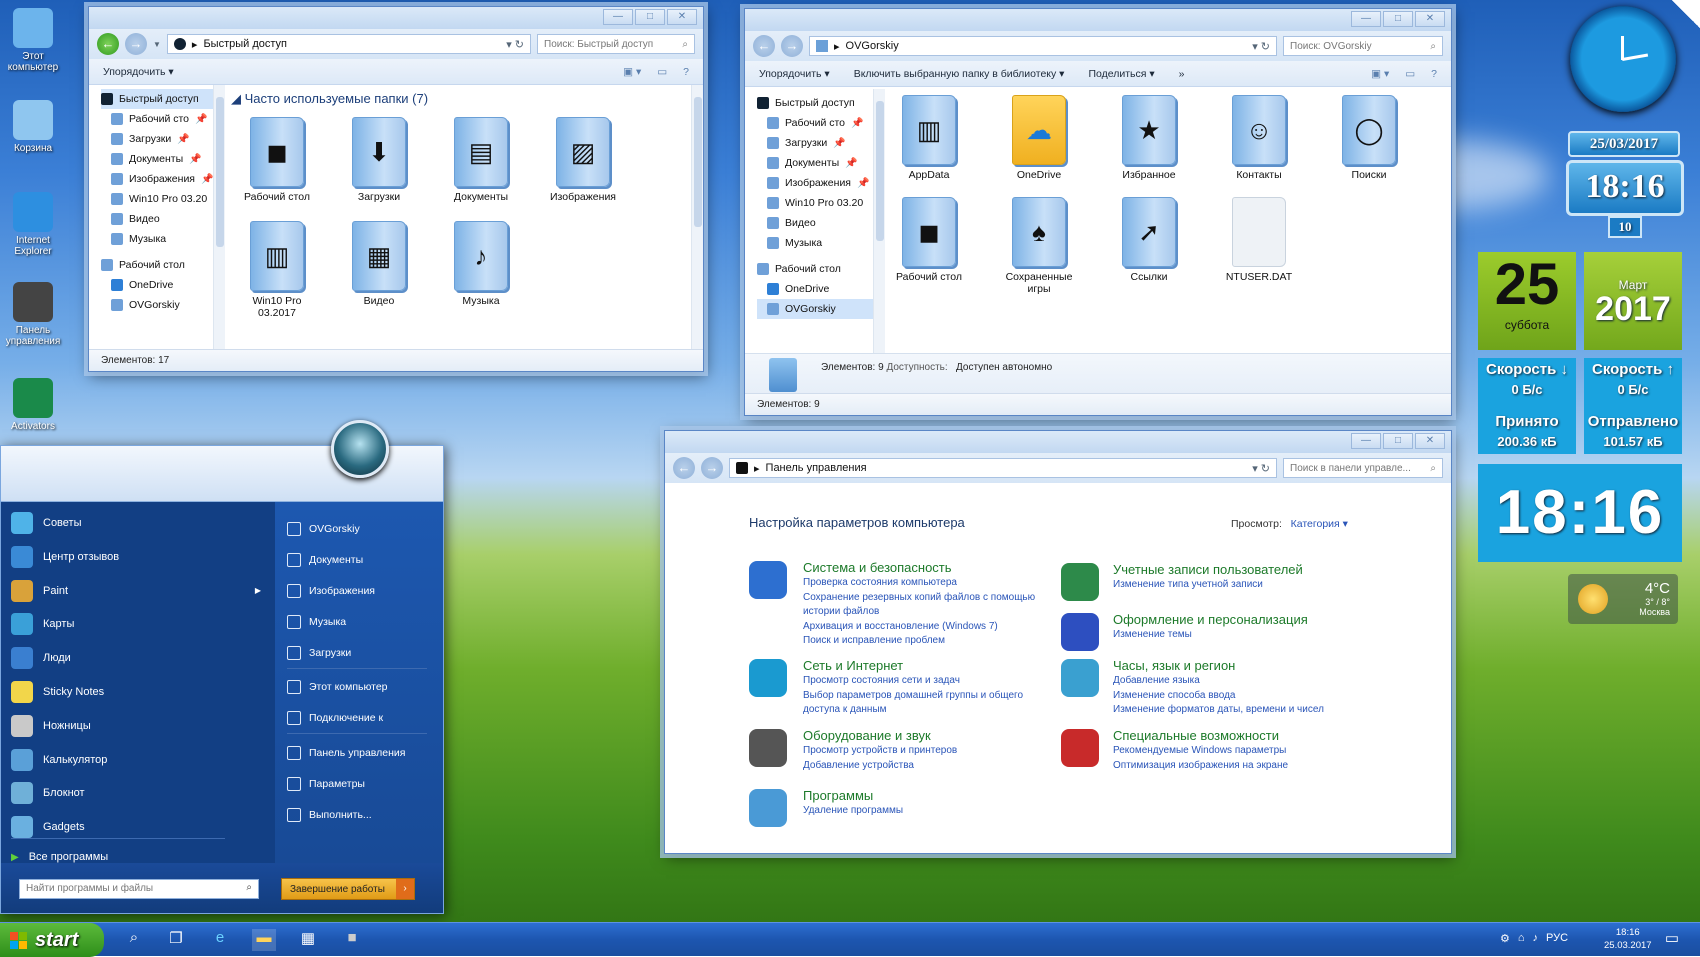  What do you see at coordinates (220, 940) in the screenshot?
I see `edge-icon: e` at bounding box center [220, 940].